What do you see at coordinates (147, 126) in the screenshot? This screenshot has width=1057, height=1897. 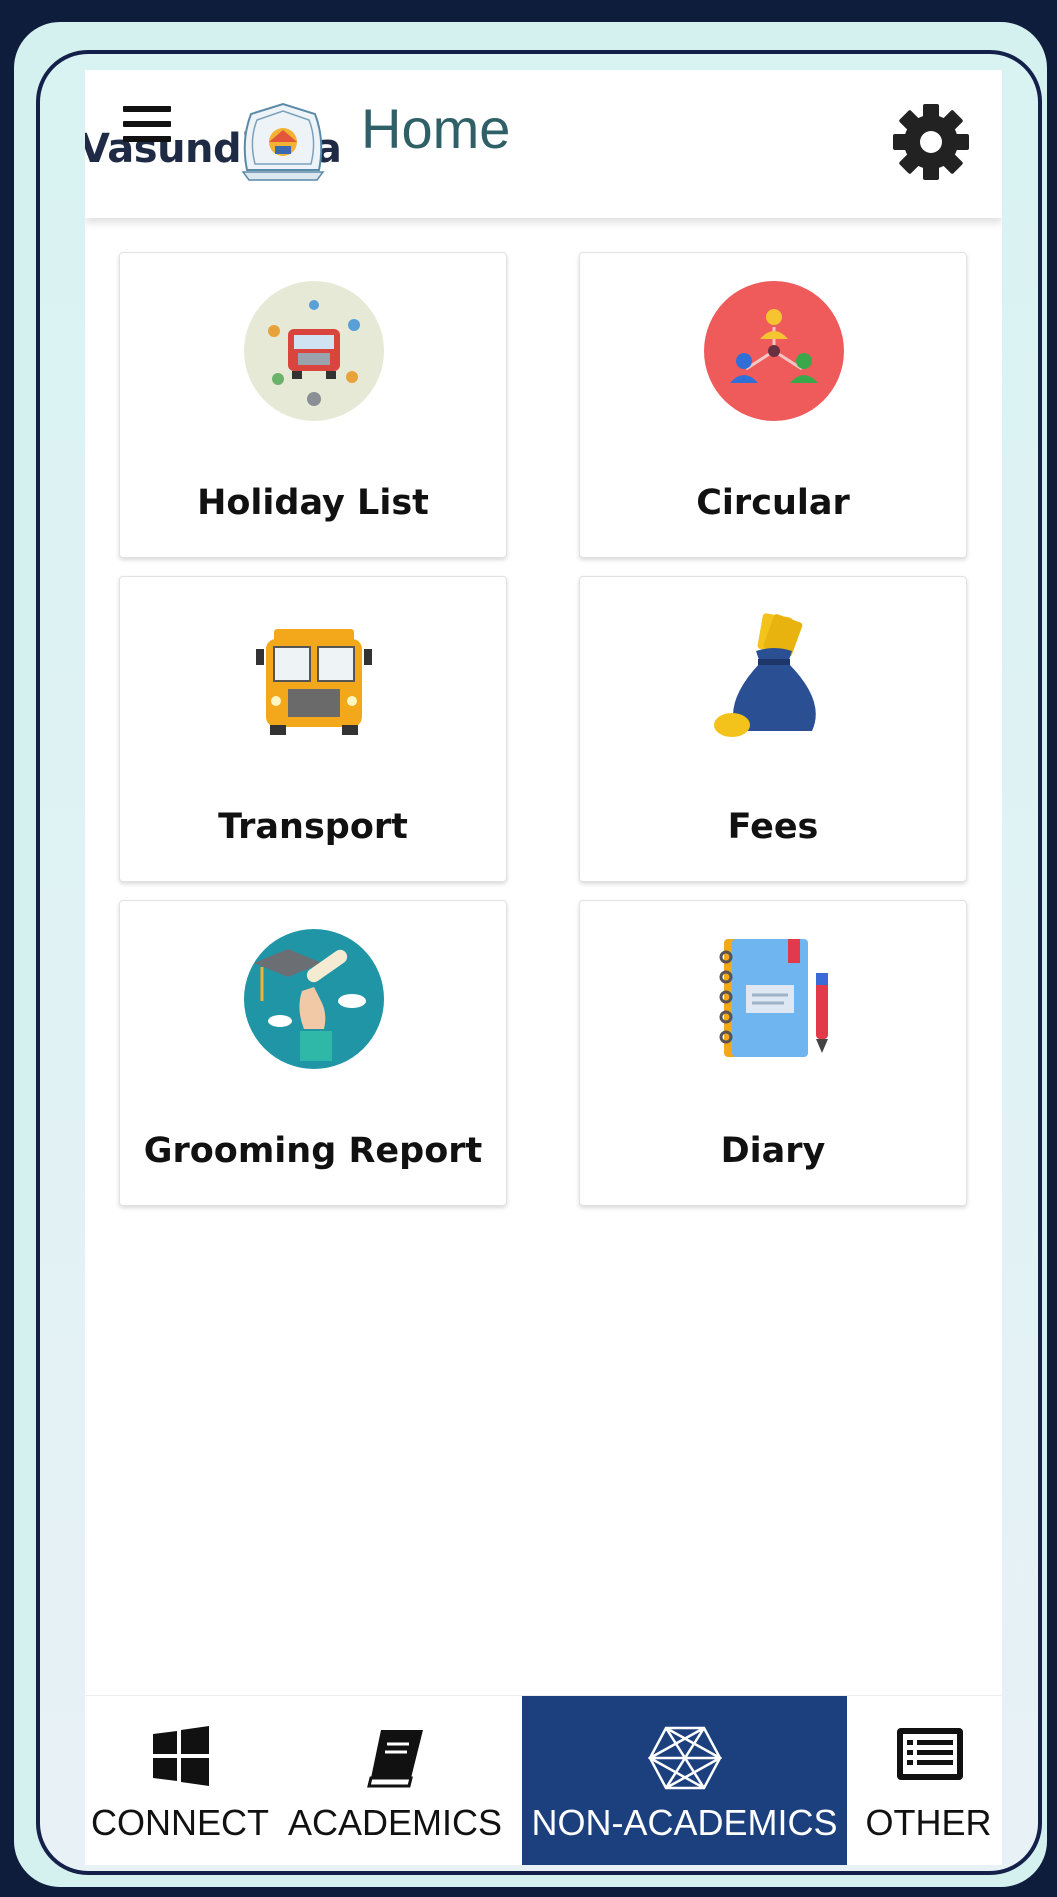 I see `hamburger-menu-icon` at bounding box center [147, 126].